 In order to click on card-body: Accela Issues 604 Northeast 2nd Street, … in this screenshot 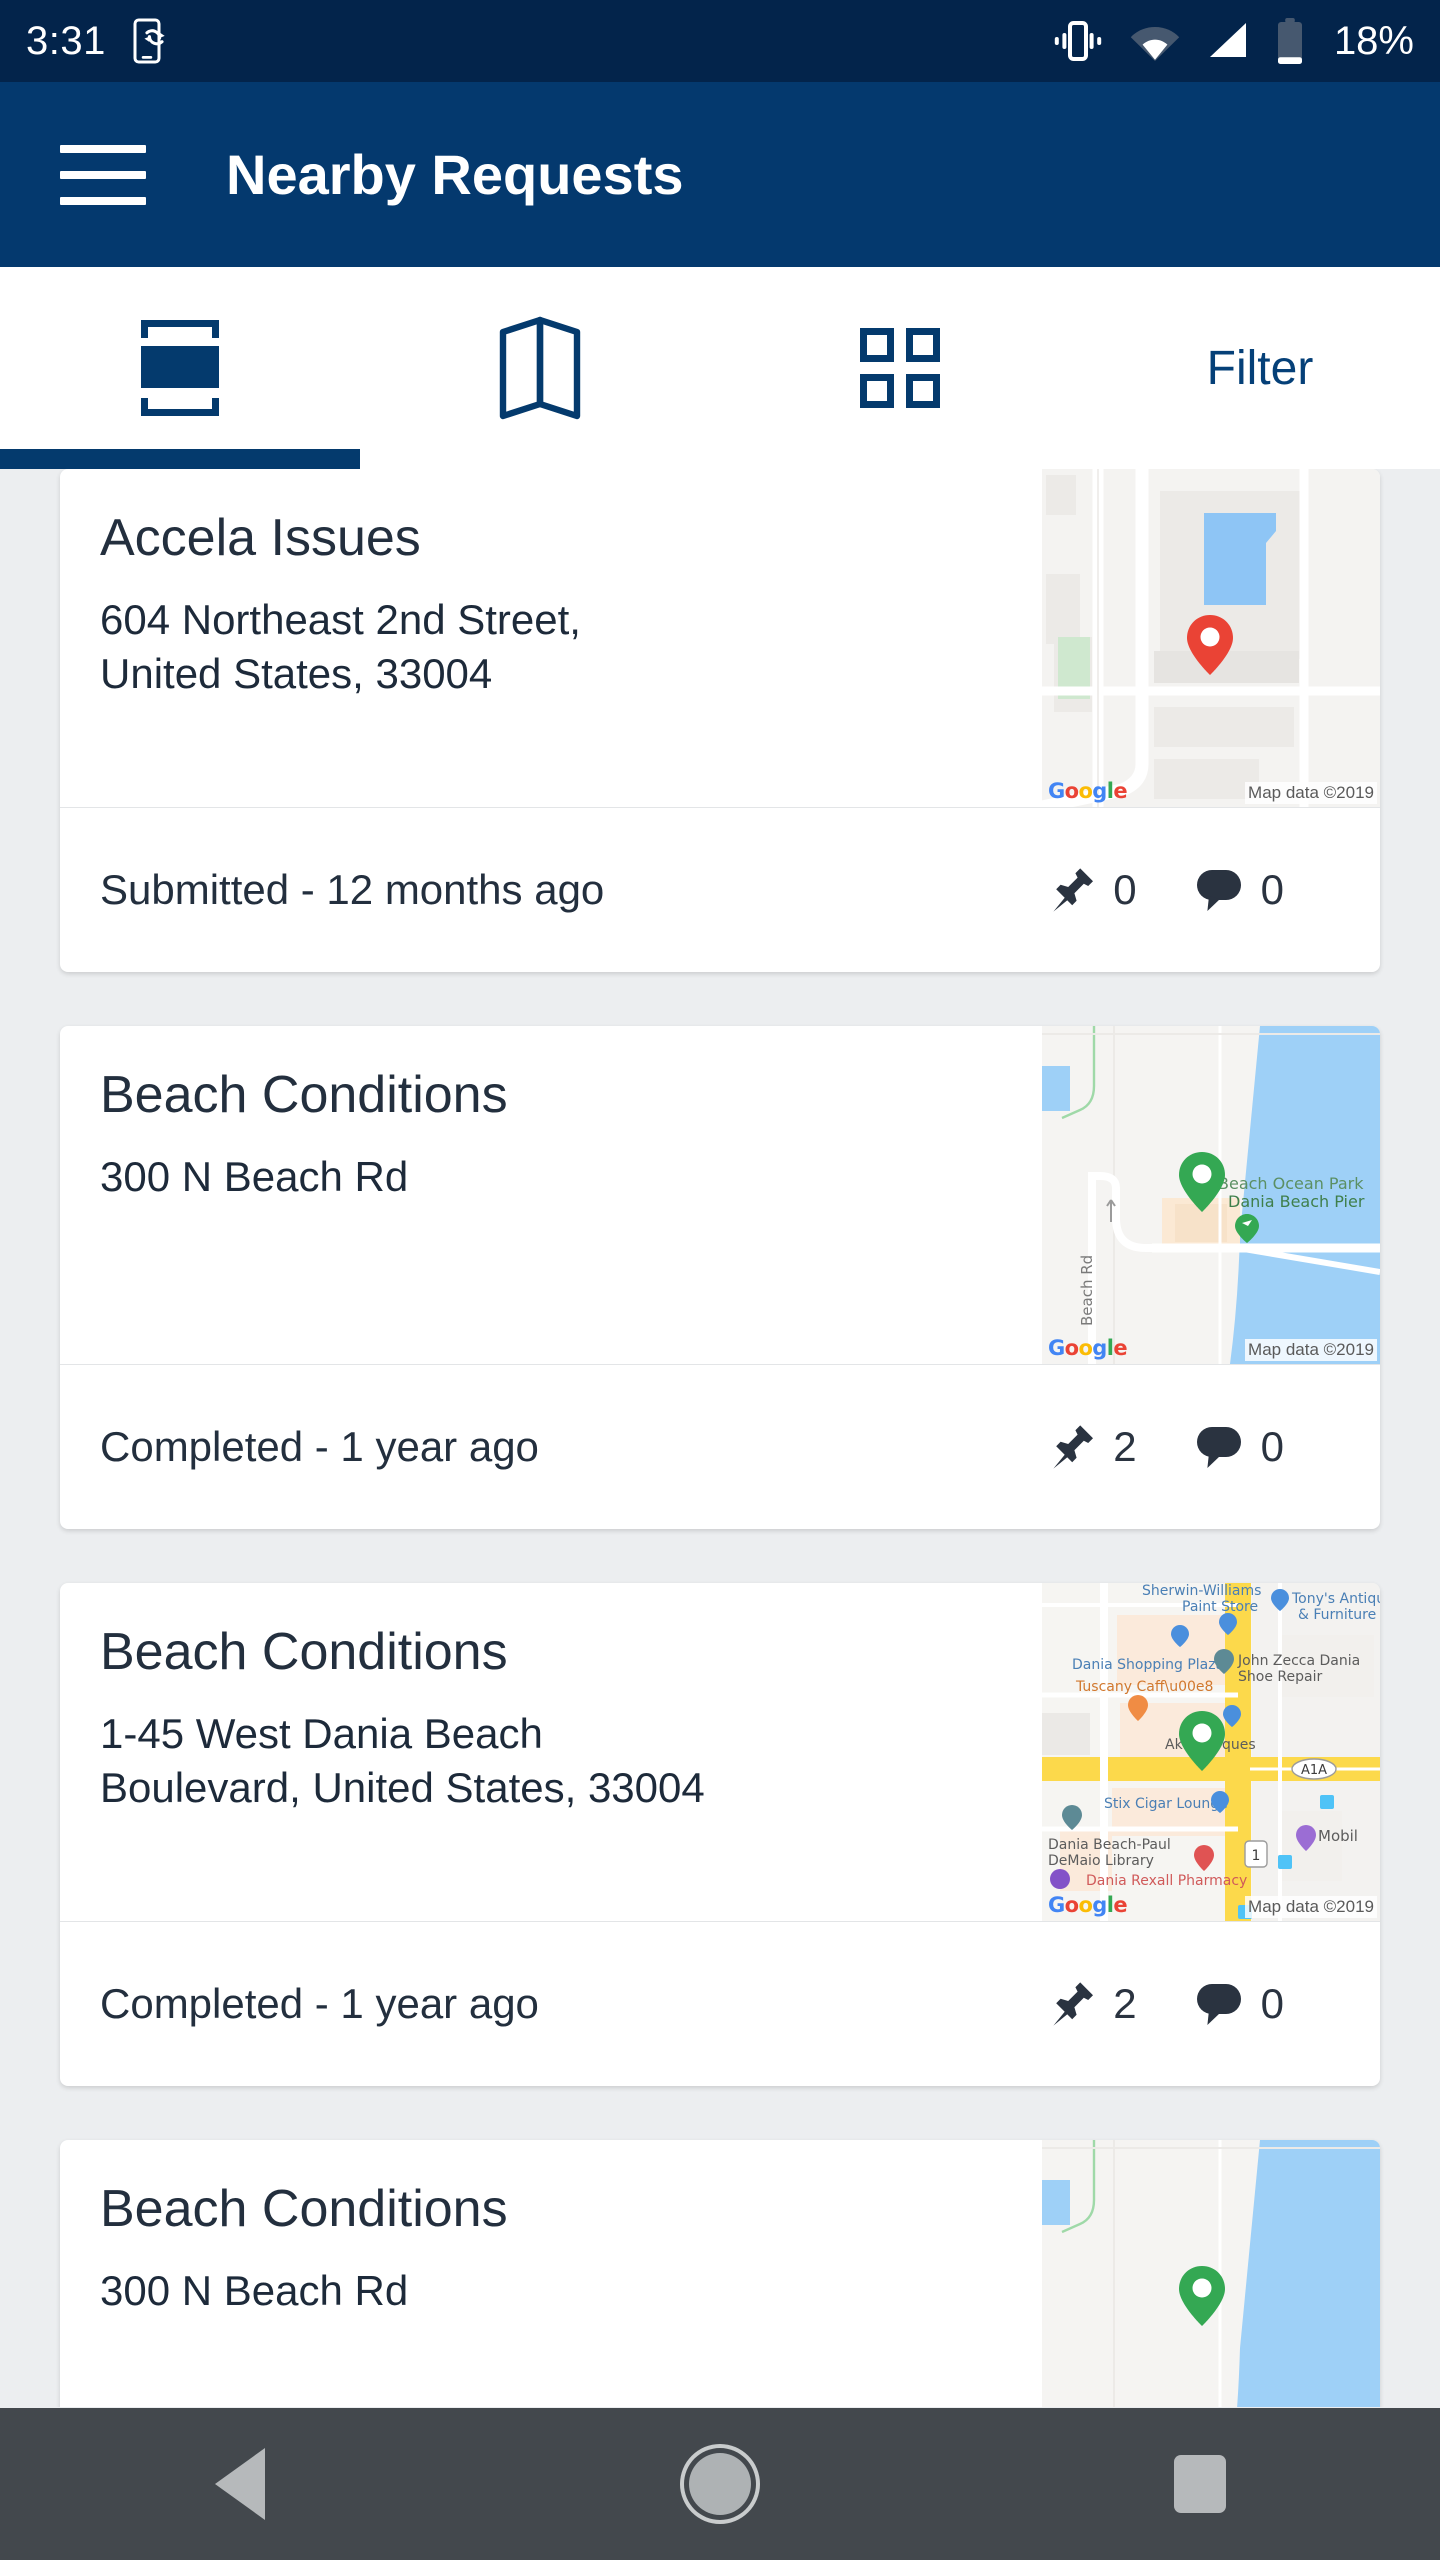, I will do `click(720, 638)`.